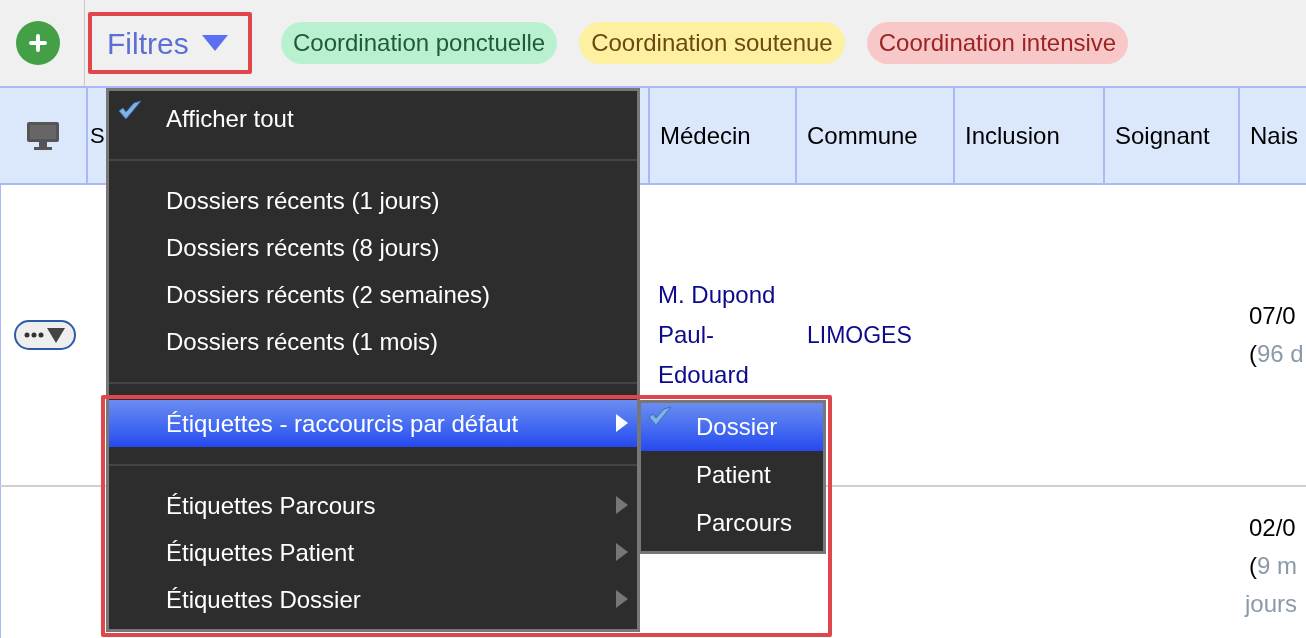 This screenshot has width=1306, height=638. I want to click on menu-item: Étiquettes Patient, so click(373, 552).